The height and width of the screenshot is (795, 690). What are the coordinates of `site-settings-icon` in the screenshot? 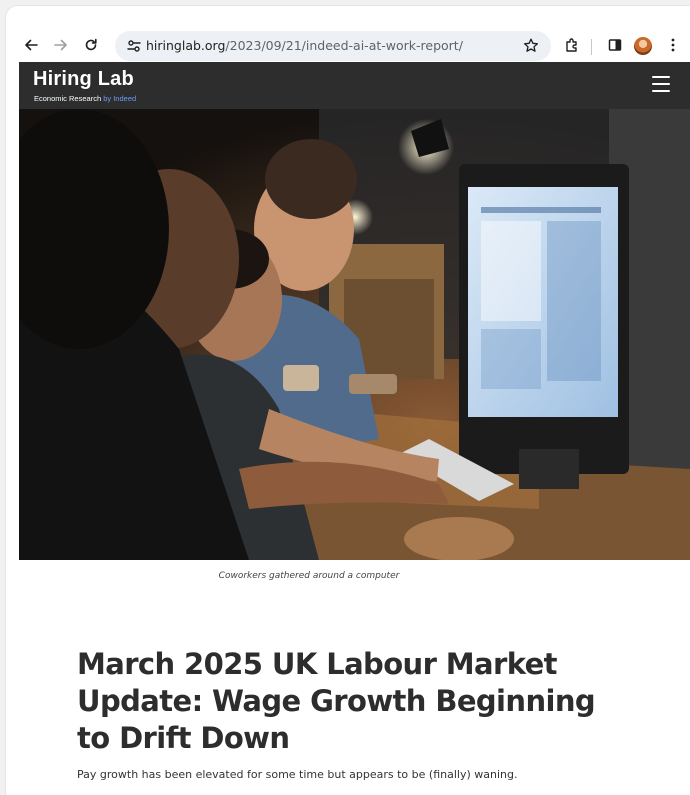 It's located at (134, 46).